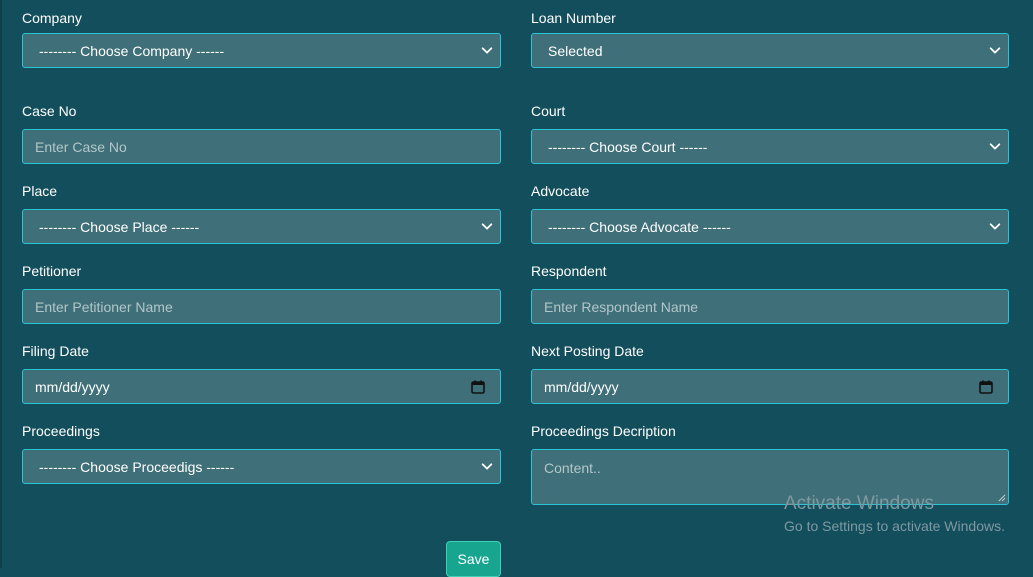 This screenshot has height=577, width=1033. What do you see at coordinates (603, 431) in the screenshot?
I see `proceedings-description-label: Proceedings Decription` at bounding box center [603, 431].